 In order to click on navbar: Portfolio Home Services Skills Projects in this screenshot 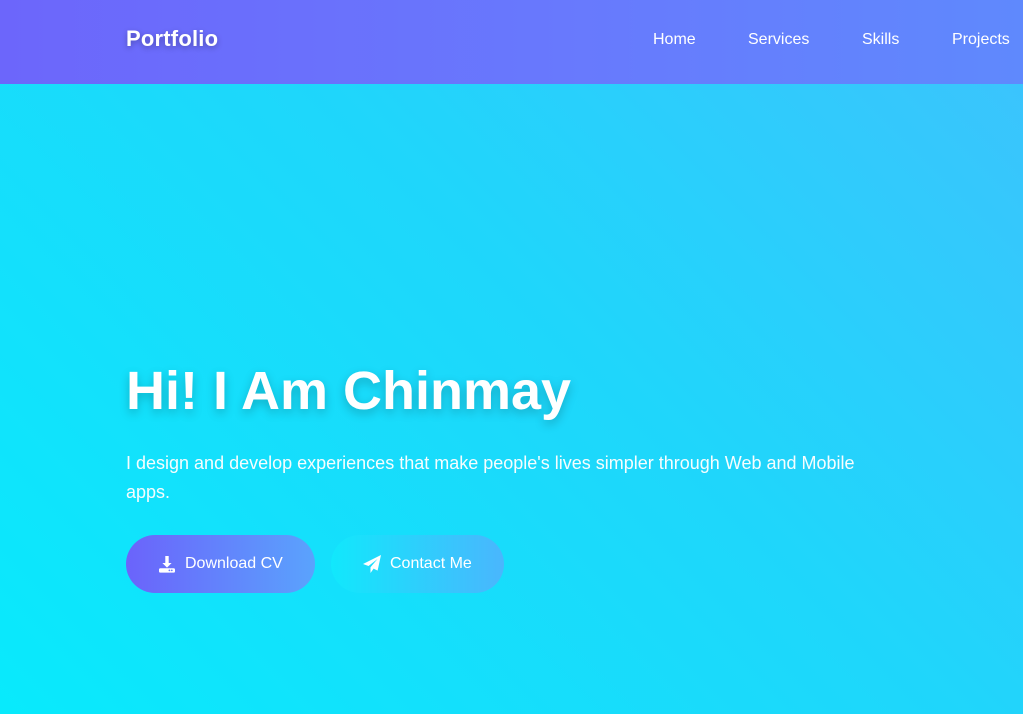, I will do `click(511, 42)`.